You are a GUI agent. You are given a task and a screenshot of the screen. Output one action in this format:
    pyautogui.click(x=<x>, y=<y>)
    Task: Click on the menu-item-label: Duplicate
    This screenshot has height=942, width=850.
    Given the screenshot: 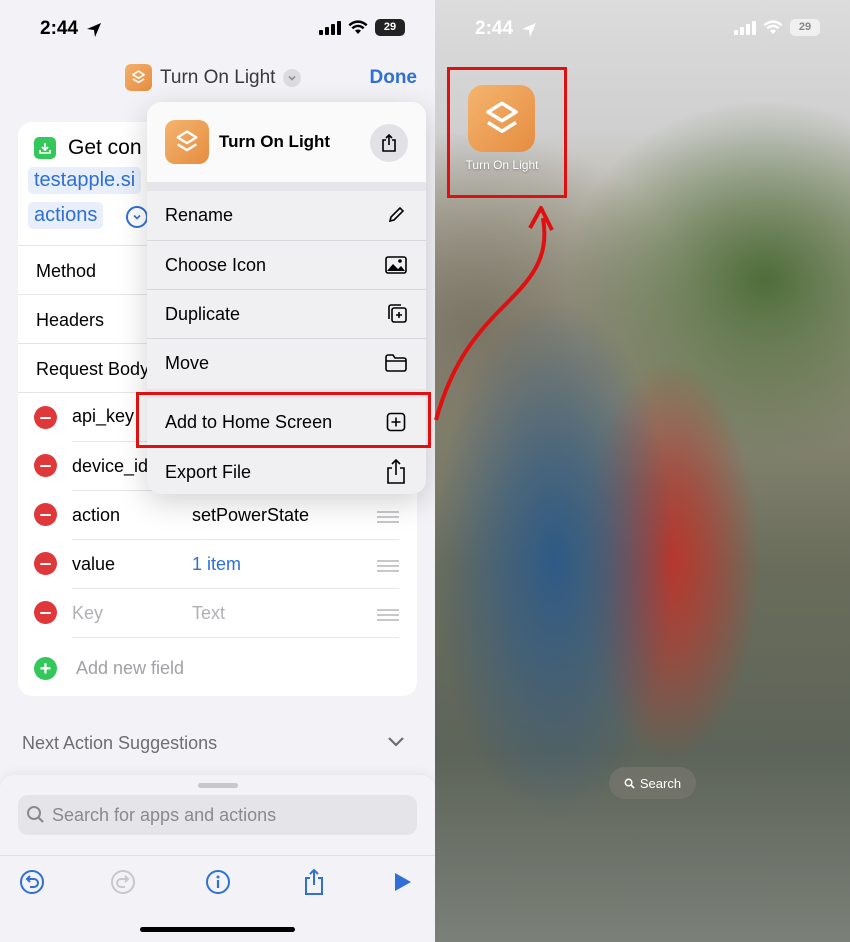 What is the action you would take?
    pyautogui.click(x=203, y=314)
    